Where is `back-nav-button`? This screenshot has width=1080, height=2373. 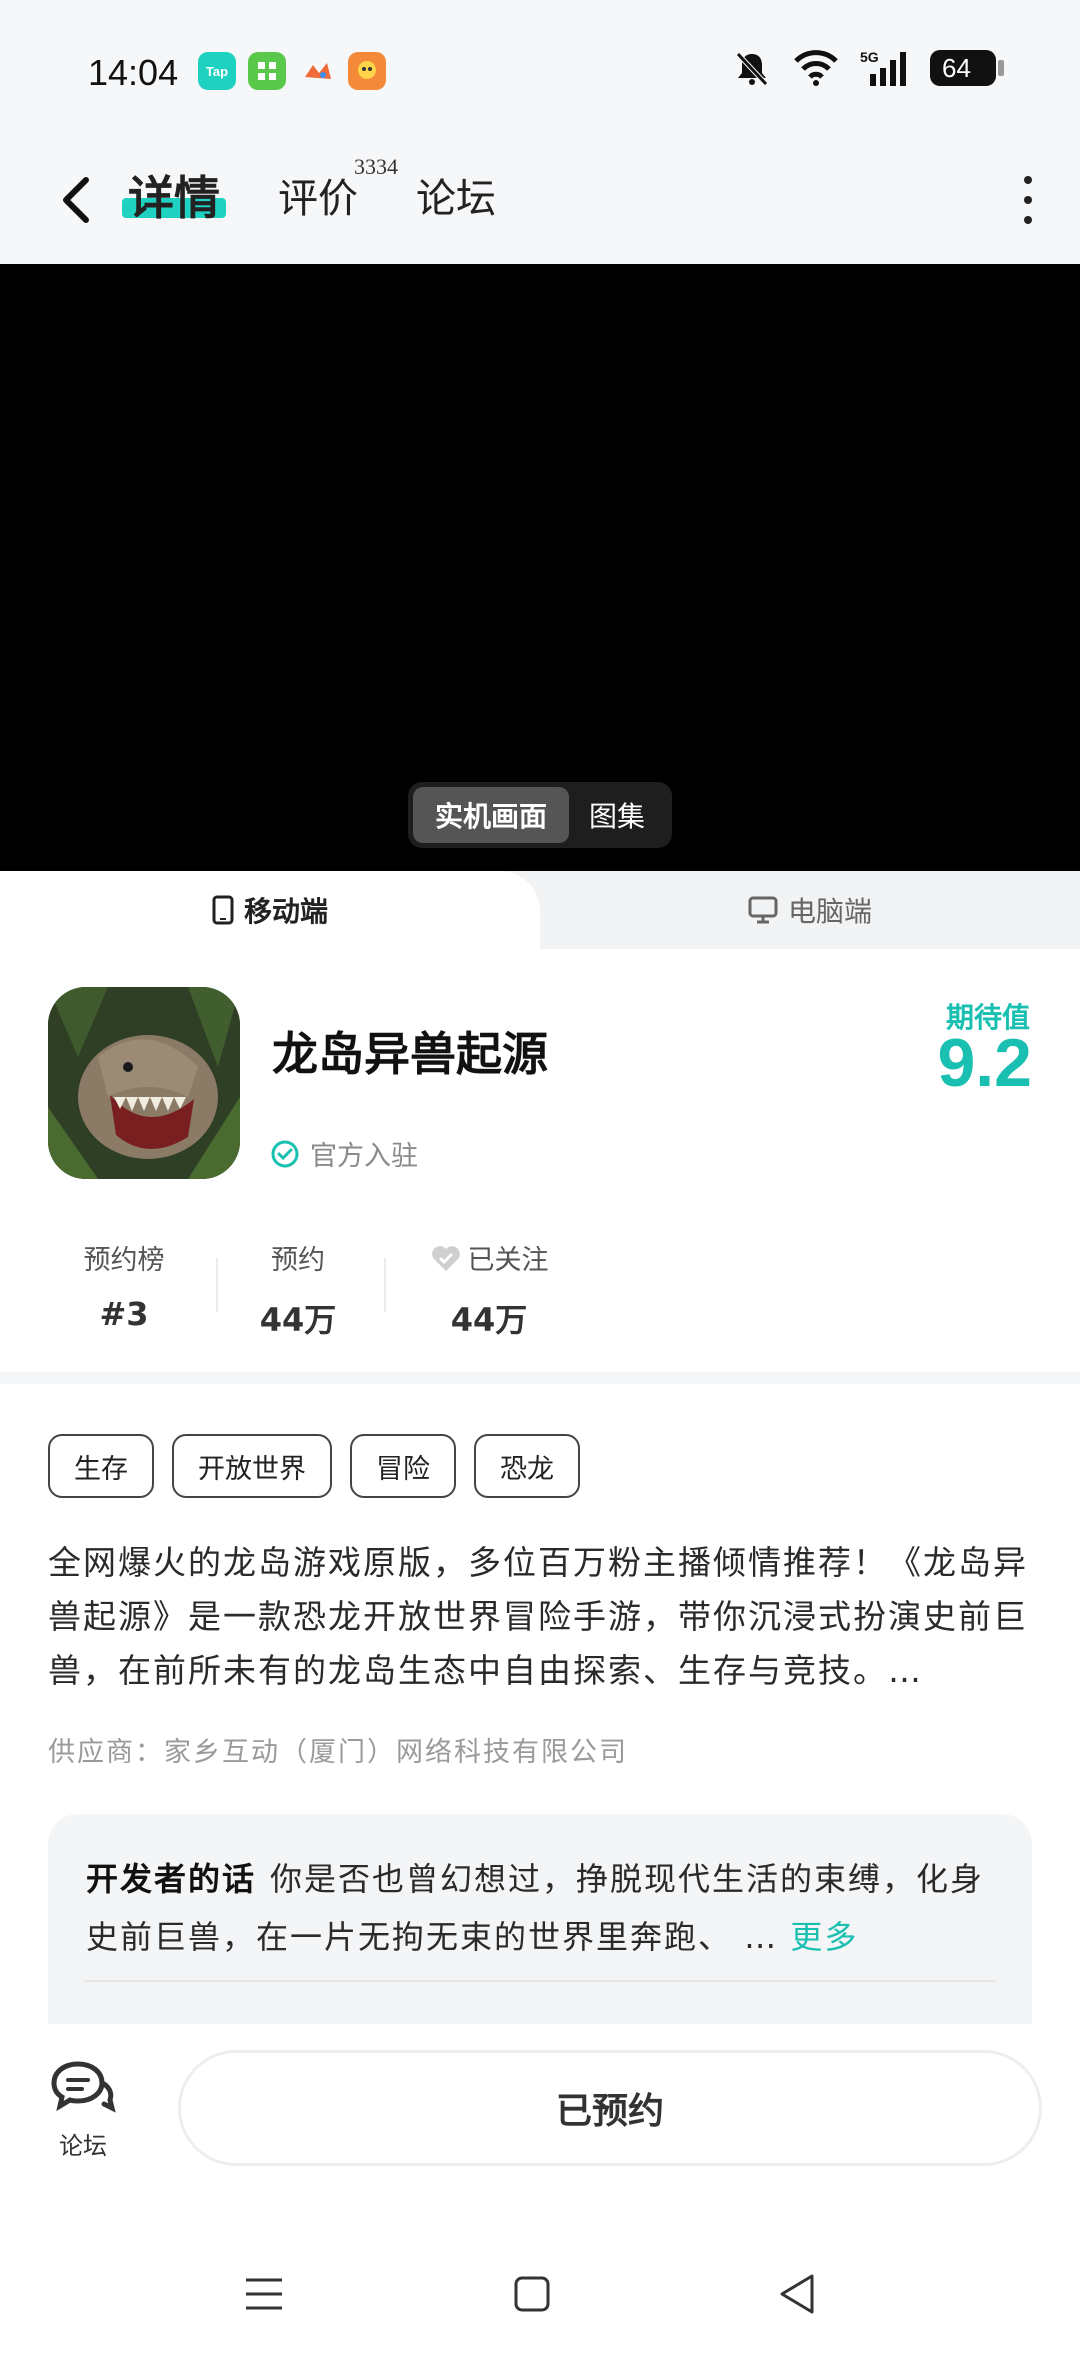 back-nav-button is located at coordinates (798, 2294).